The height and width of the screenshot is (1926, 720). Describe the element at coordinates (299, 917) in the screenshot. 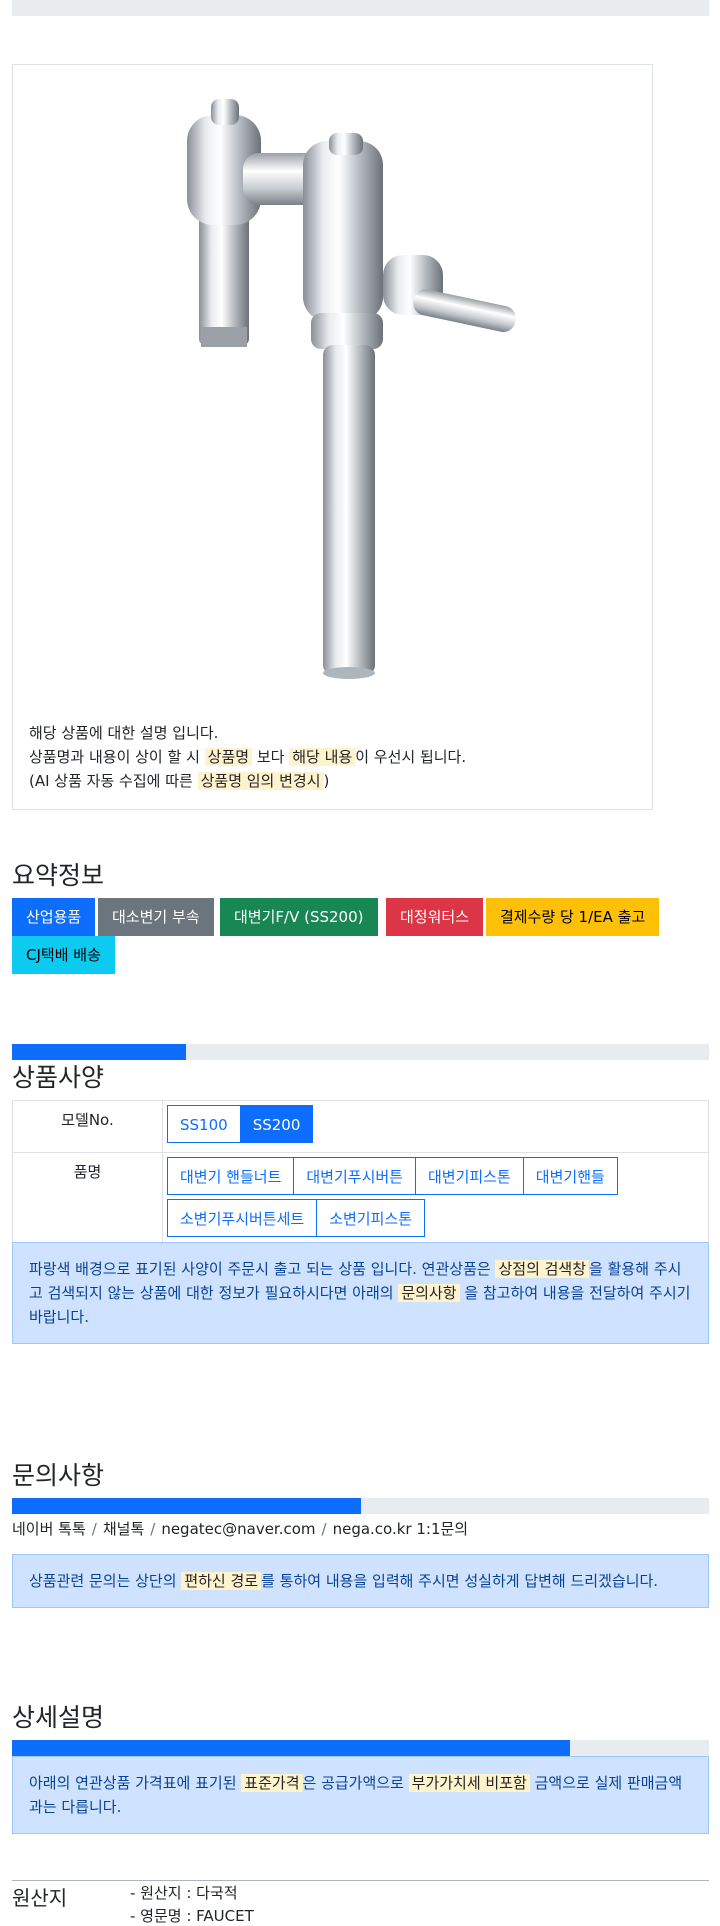

I see `badge-product: 대변기F/V (SS200)` at that location.